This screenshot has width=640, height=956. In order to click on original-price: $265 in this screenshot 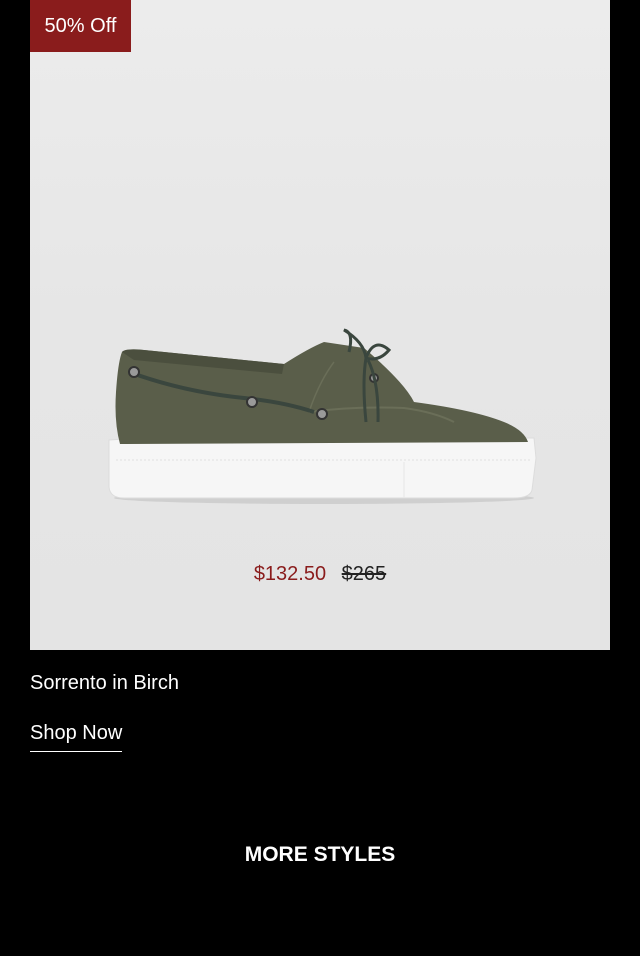, I will do `click(364, 574)`.